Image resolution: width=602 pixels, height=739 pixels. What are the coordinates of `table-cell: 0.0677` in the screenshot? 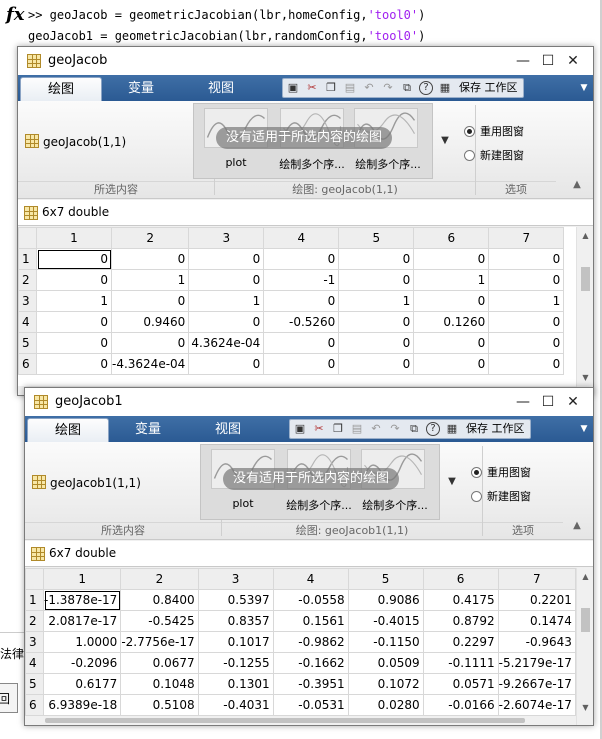 It's located at (159, 663).